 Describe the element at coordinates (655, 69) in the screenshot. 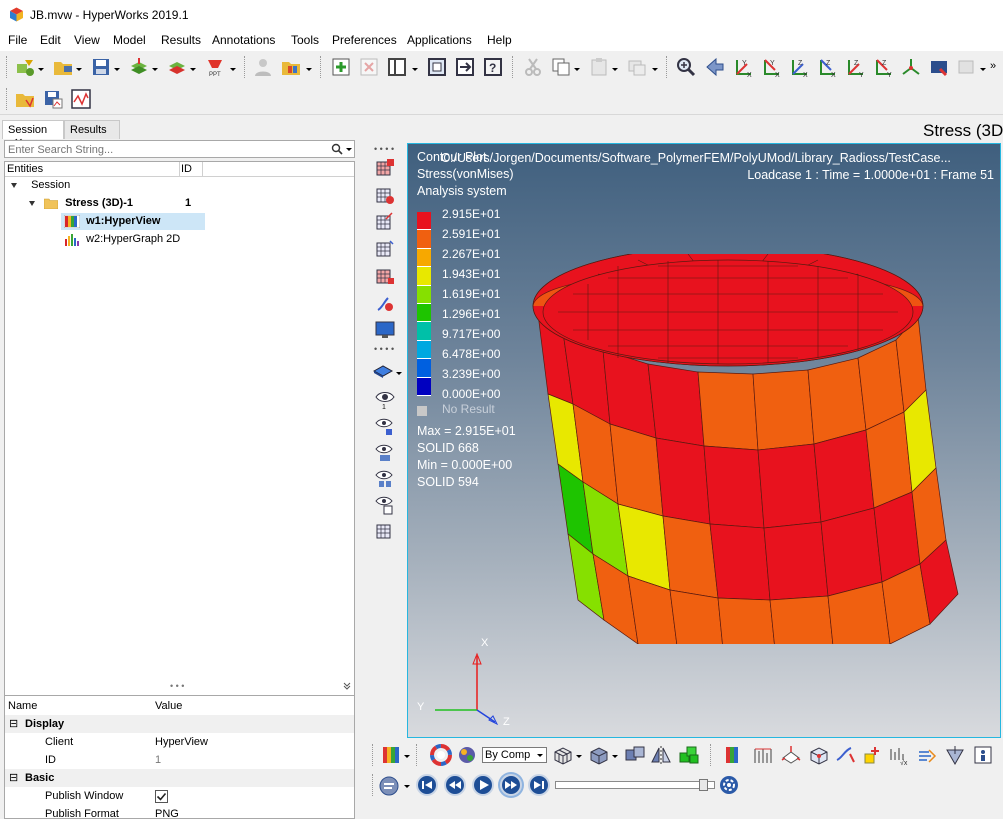

I see `overlay-dropdown-icon` at that location.